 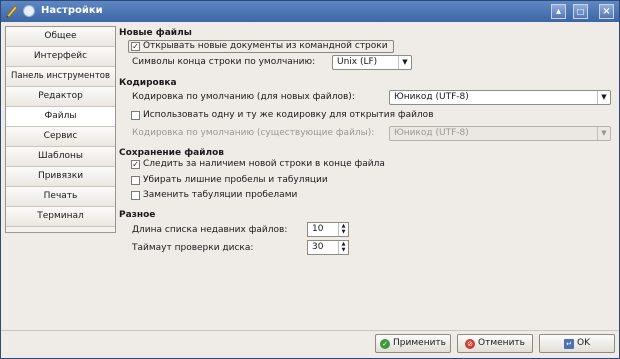 I want to click on sidebar-item-general: Общее, so click(x=60, y=37).